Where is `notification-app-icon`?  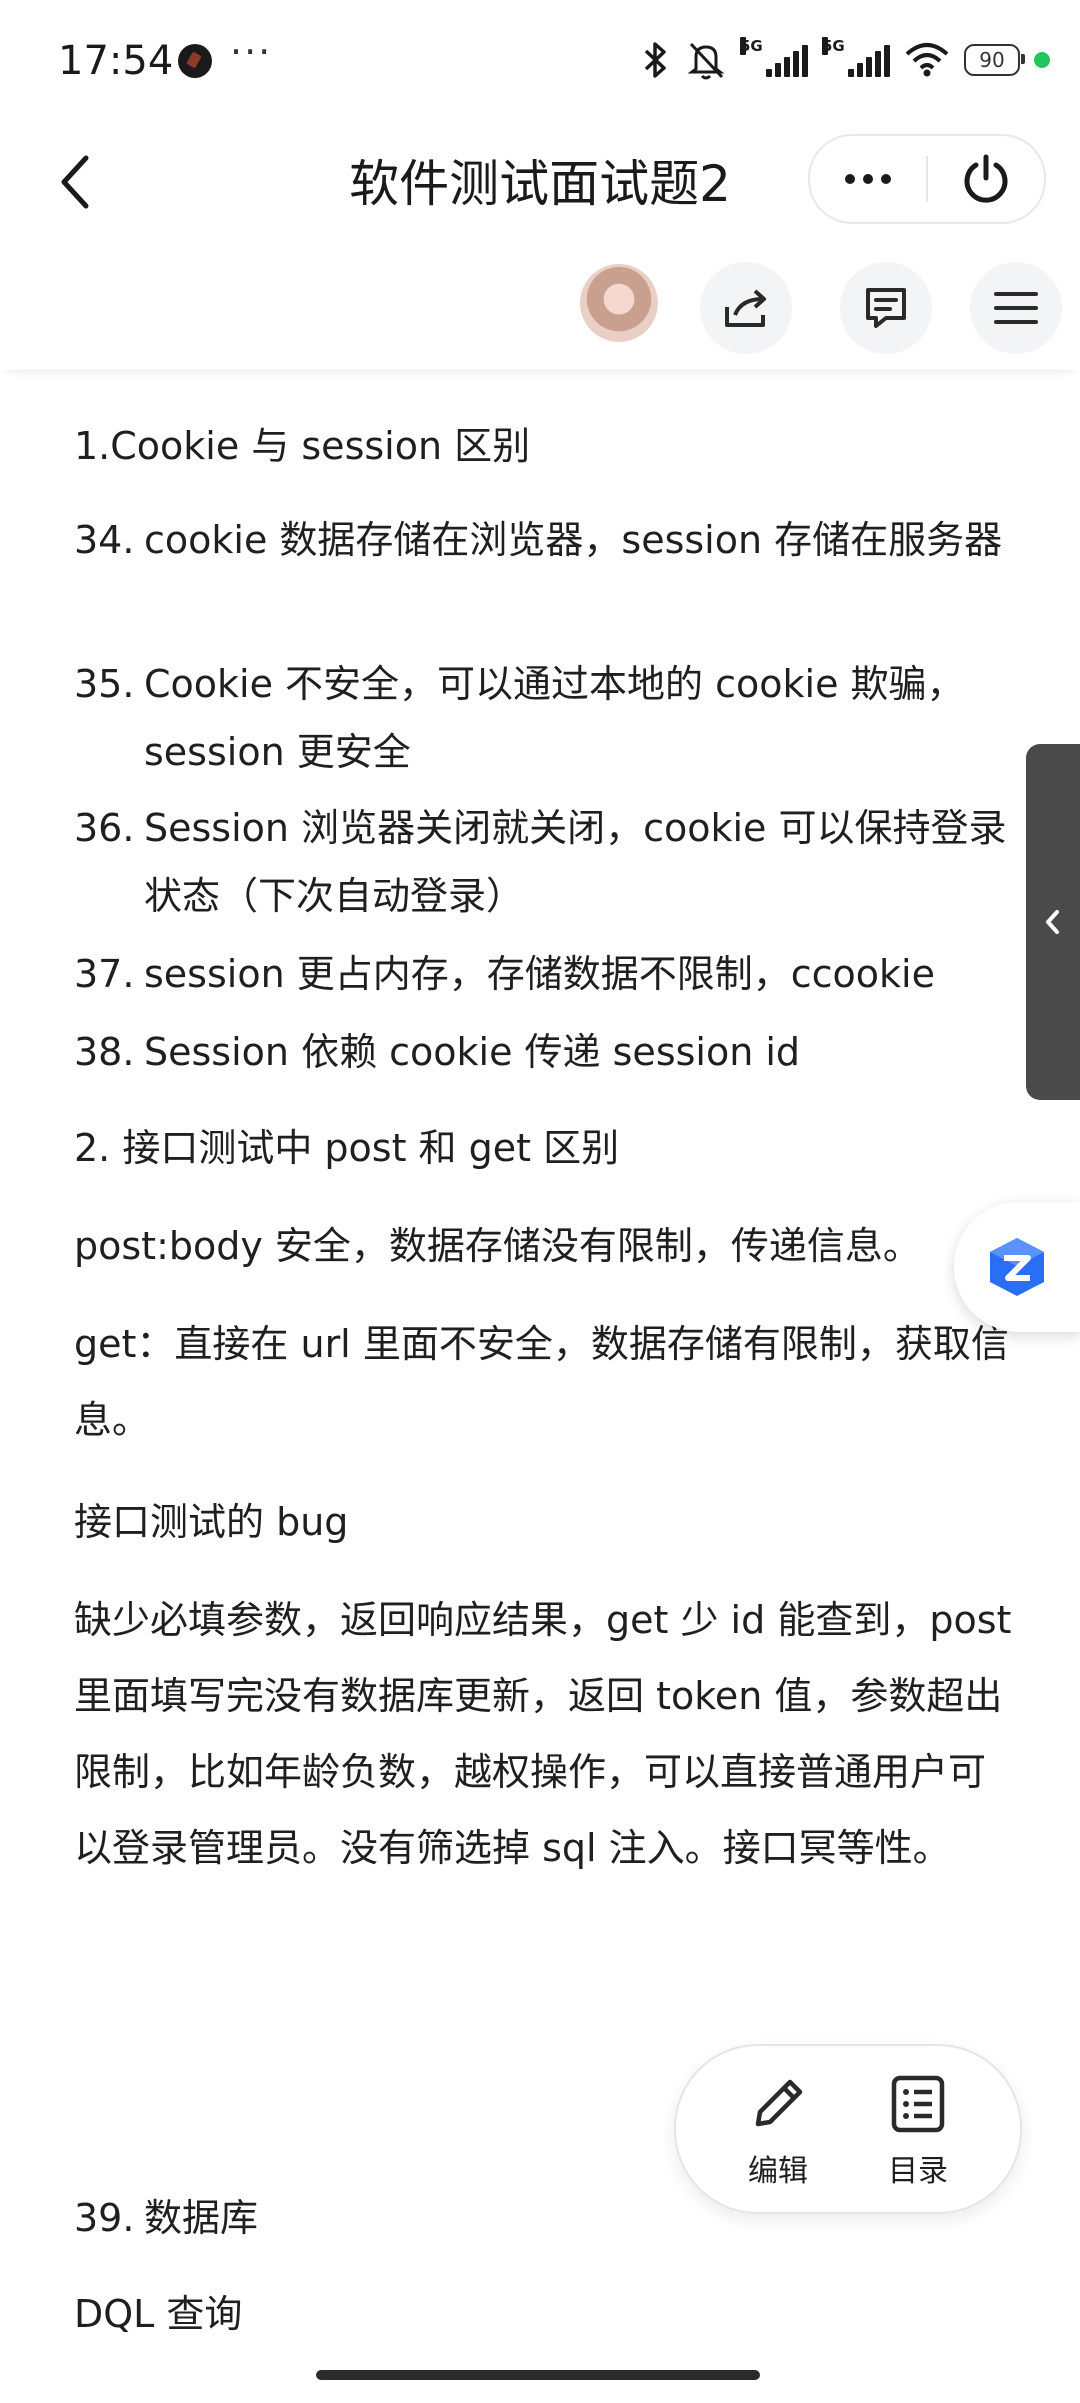
notification-app-icon is located at coordinates (195, 61).